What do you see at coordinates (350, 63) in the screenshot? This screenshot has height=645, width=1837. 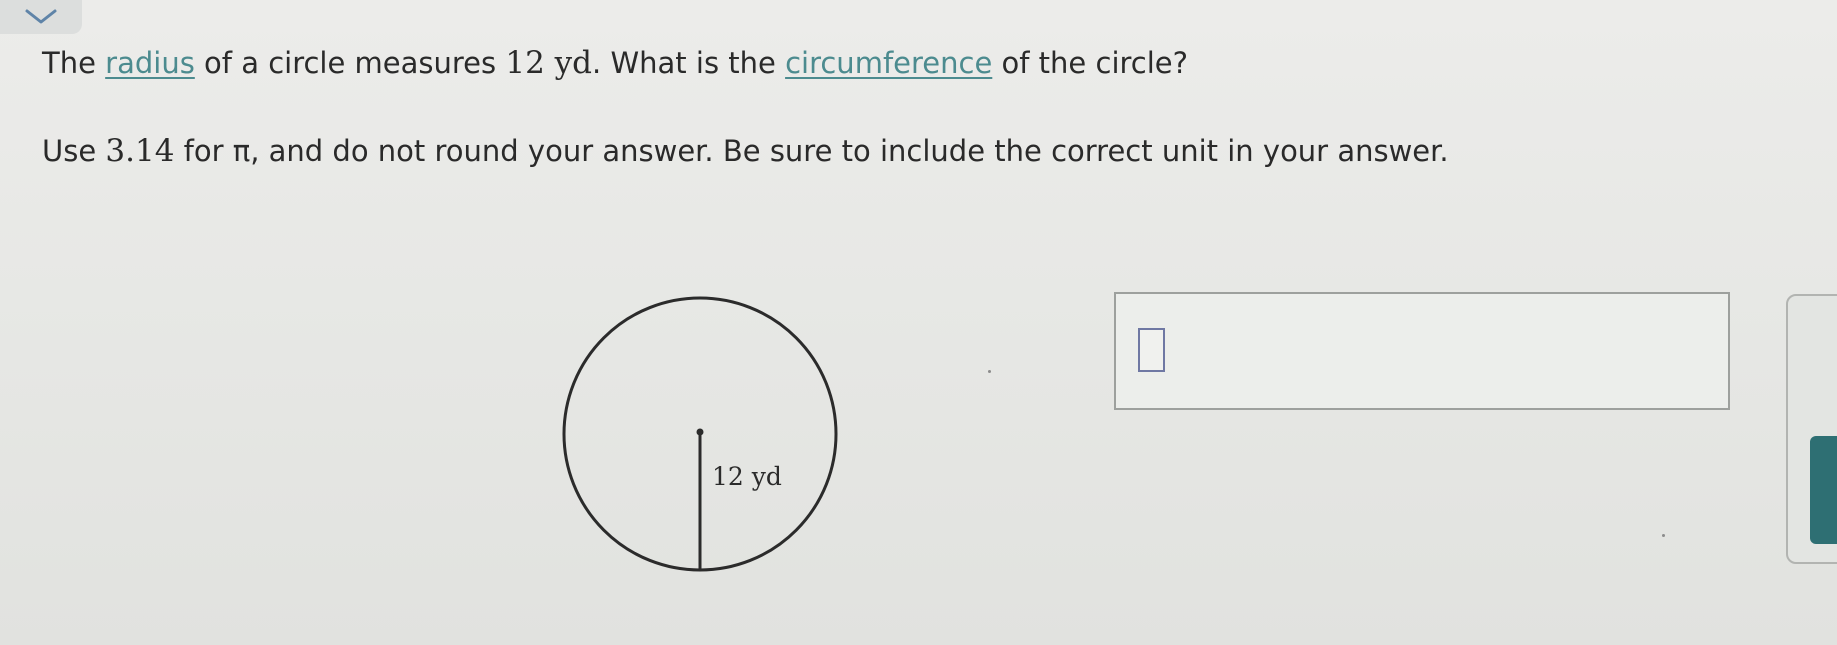 I see `question-middle: of a circle measures` at bounding box center [350, 63].